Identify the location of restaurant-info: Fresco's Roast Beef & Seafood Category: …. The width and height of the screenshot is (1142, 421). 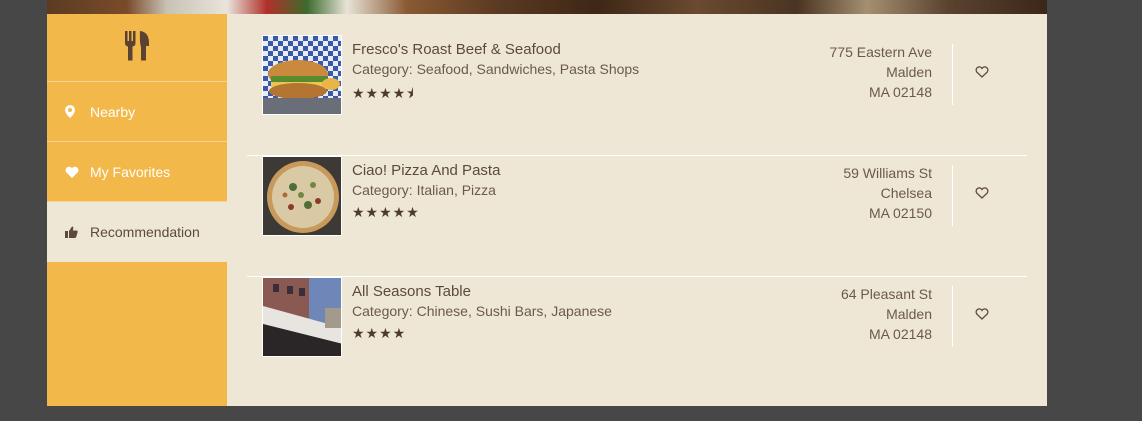
(495, 73).